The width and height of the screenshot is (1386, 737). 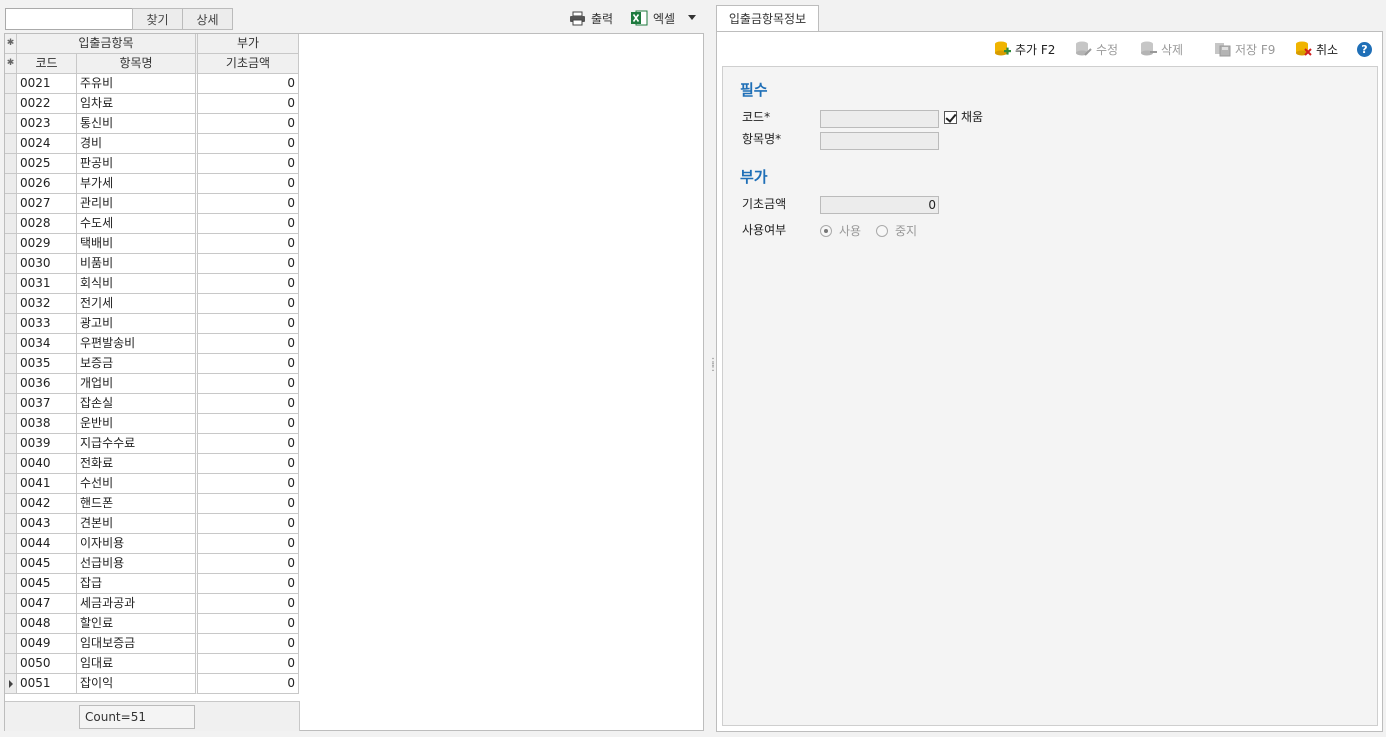 I want to click on cell-code: 0049, so click(x=47, y=644).